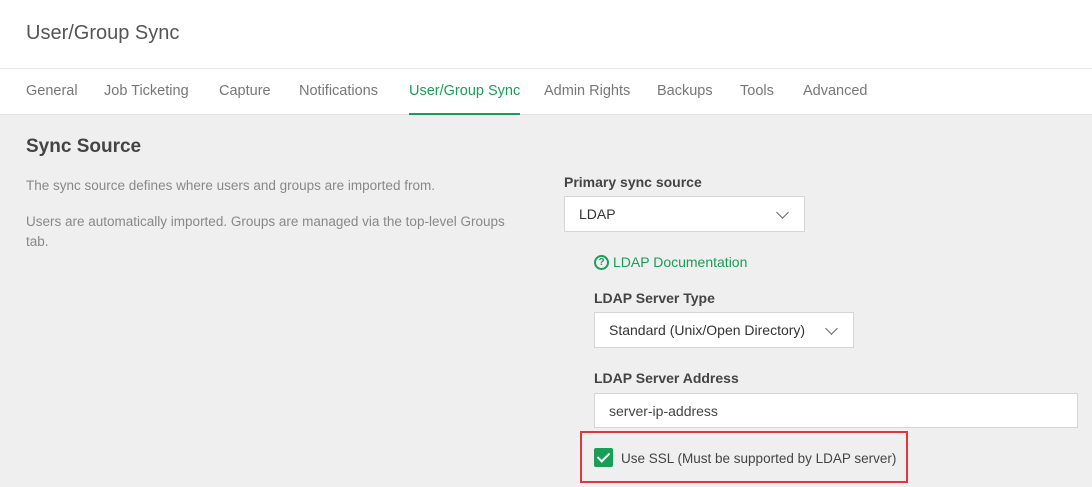 Image resolution: width=1092 pixels, height=487 pixels. What do you see at coordinates (633, 182) in the screenshot?
I see `primary-source-label: Primary sync source` at bounding box center [633, 182].